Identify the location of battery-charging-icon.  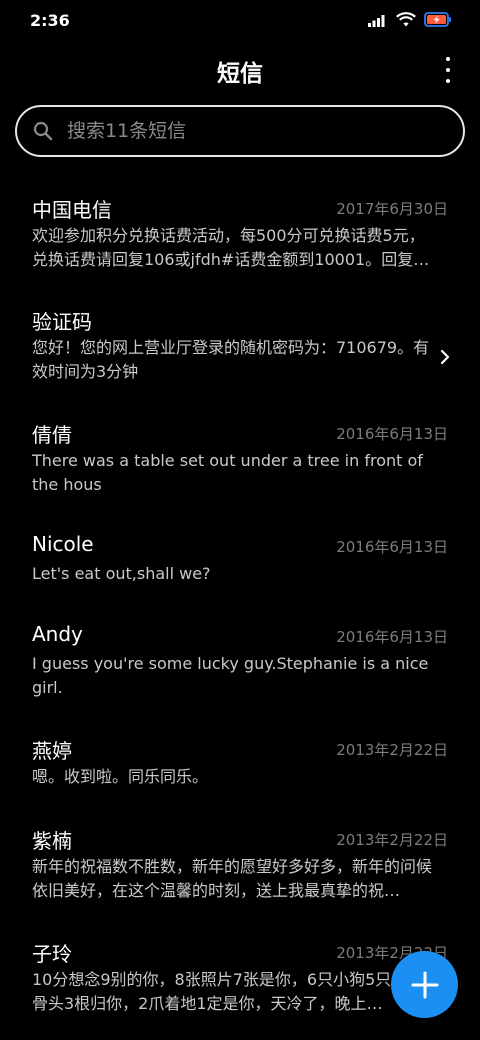
(437, 19).